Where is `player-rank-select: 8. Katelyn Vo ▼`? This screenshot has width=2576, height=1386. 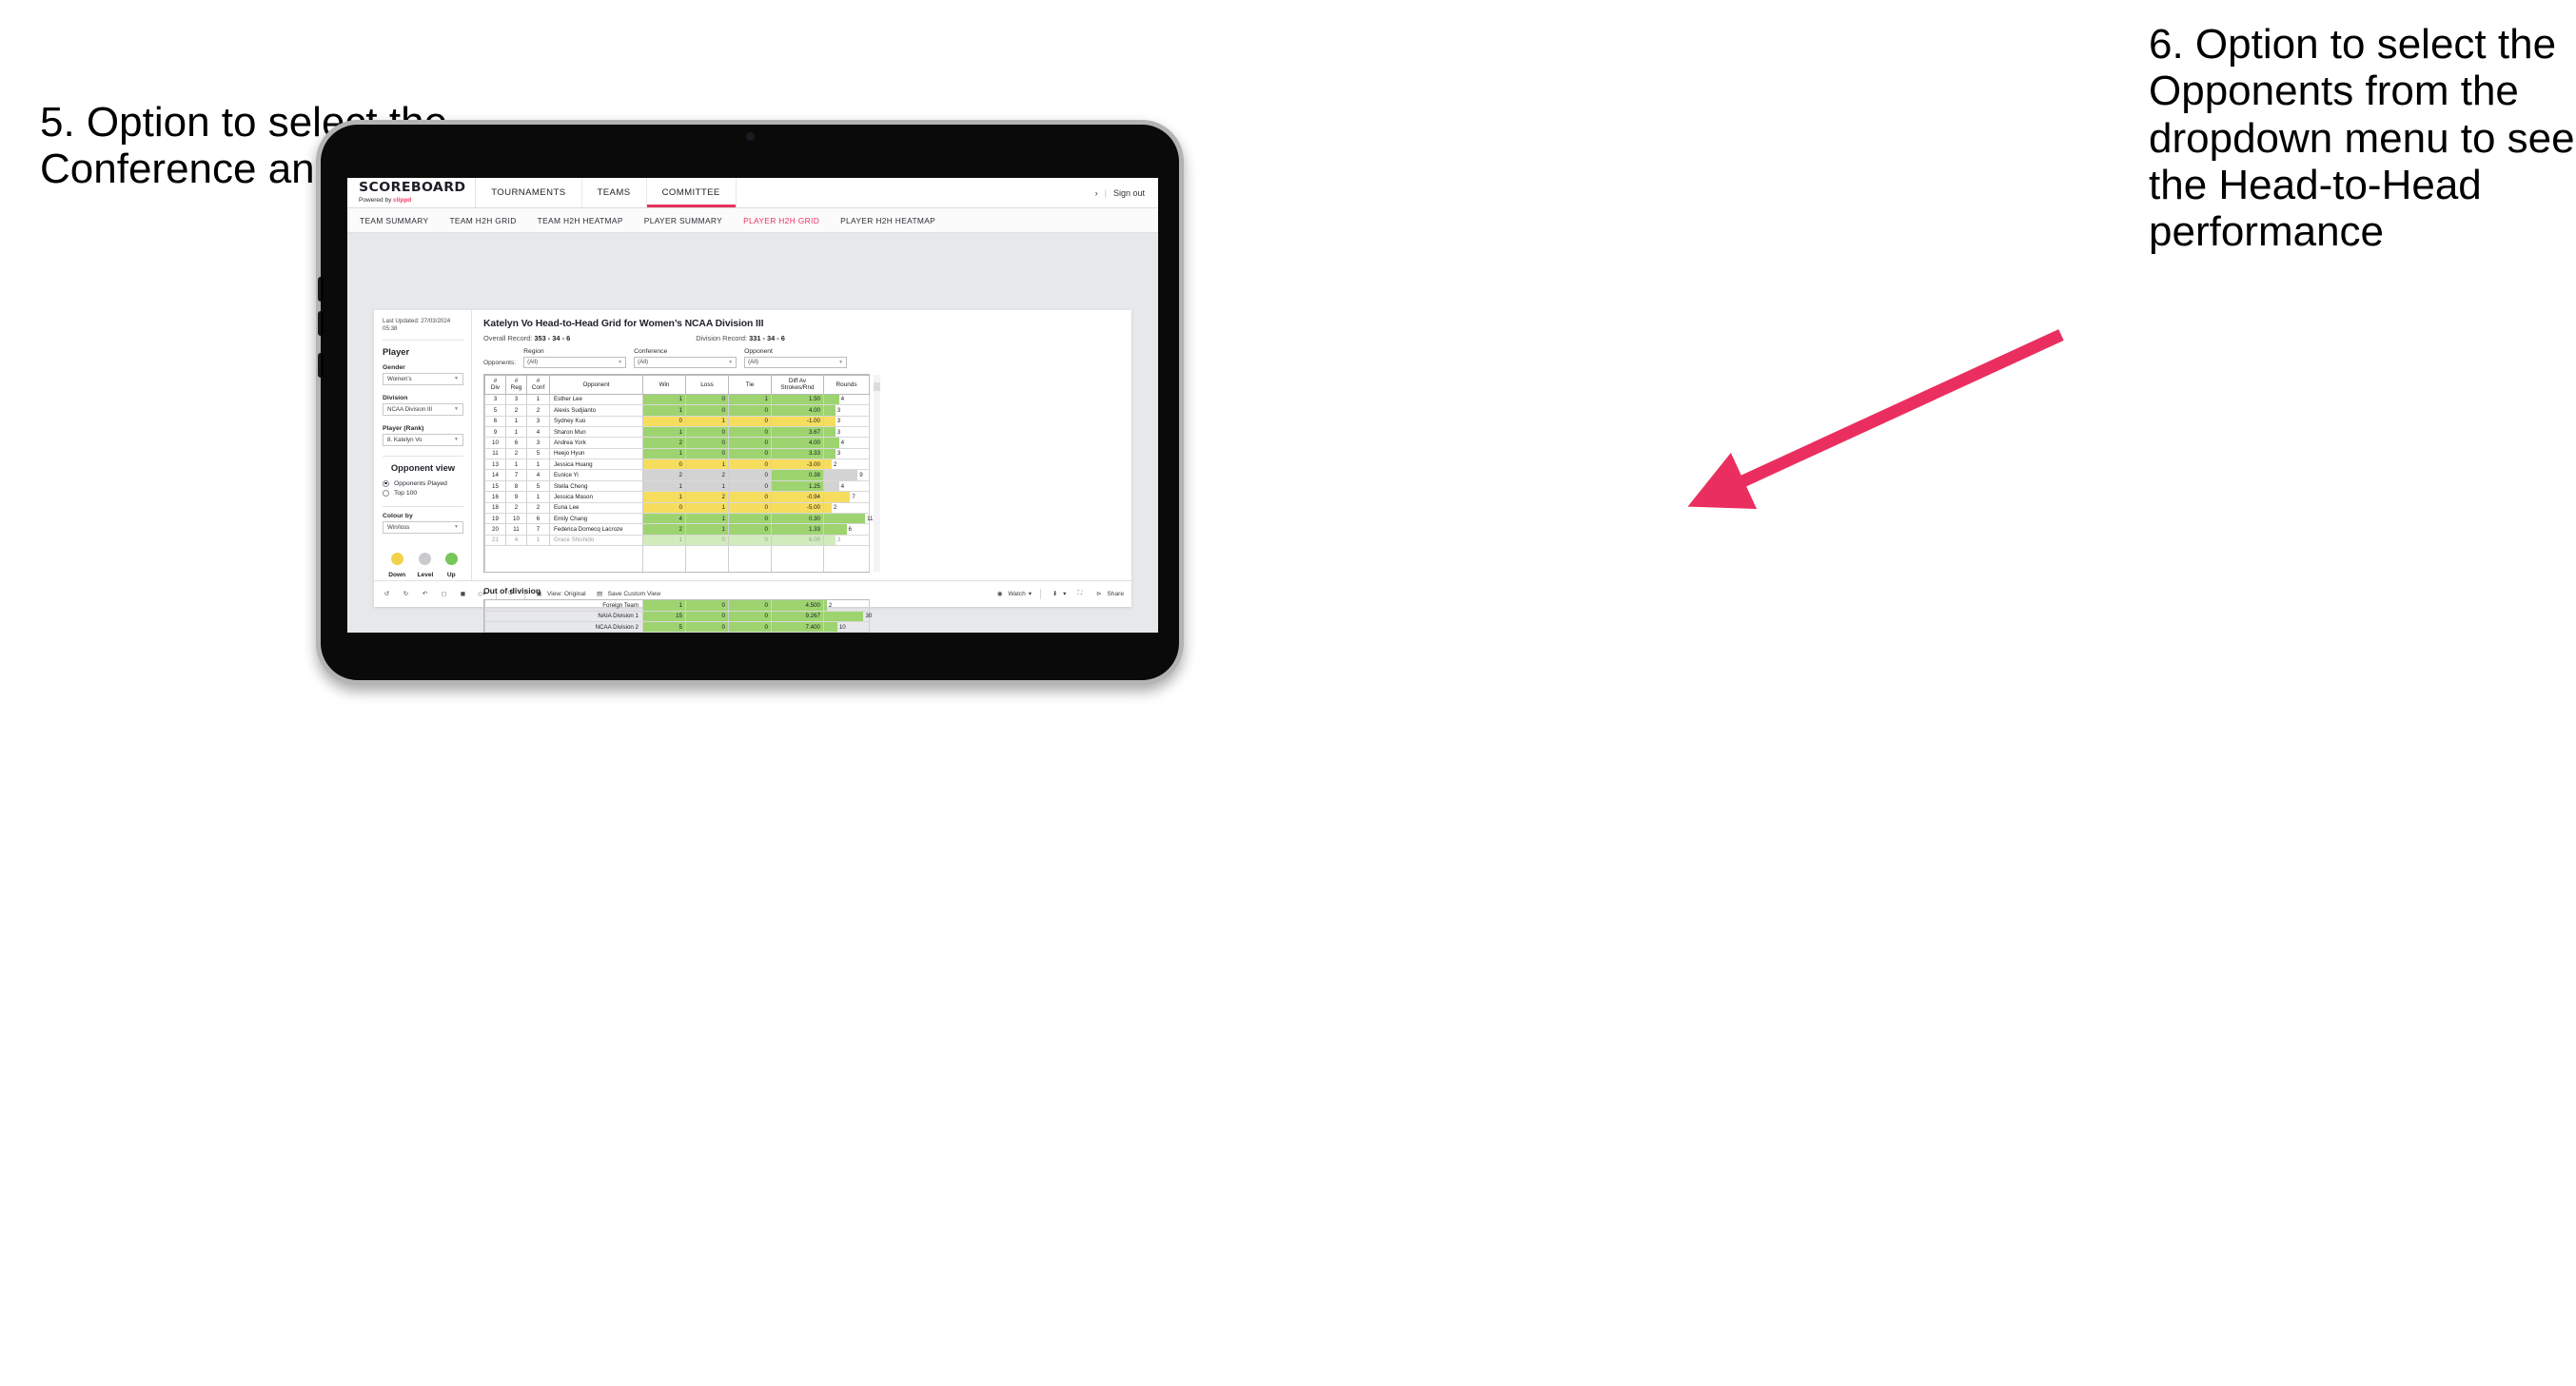
player-rank-select: 8. Katelyn Vo ▼ is located at coordinates (423, 439).